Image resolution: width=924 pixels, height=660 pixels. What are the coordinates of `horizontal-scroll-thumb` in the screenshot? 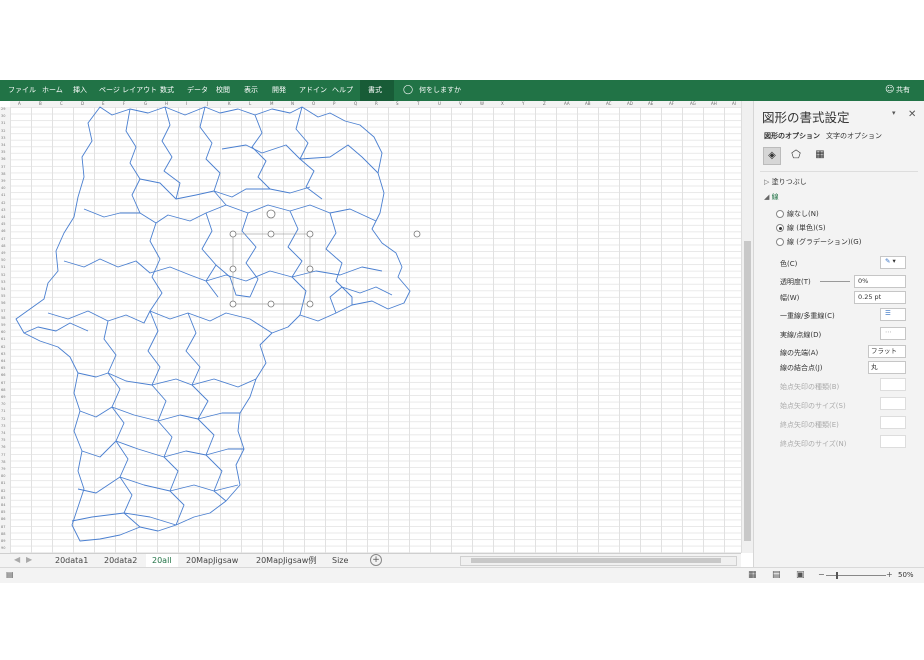 It's located at (596, 560).